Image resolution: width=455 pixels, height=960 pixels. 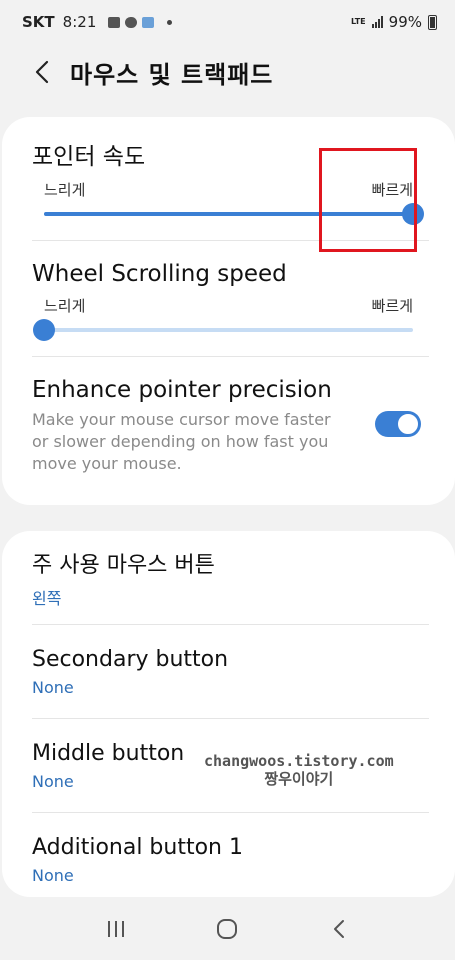 What do you see at coordinates (432, 22) in the screenshot?
I see `battery-icon` at bounding box center [432, 22].